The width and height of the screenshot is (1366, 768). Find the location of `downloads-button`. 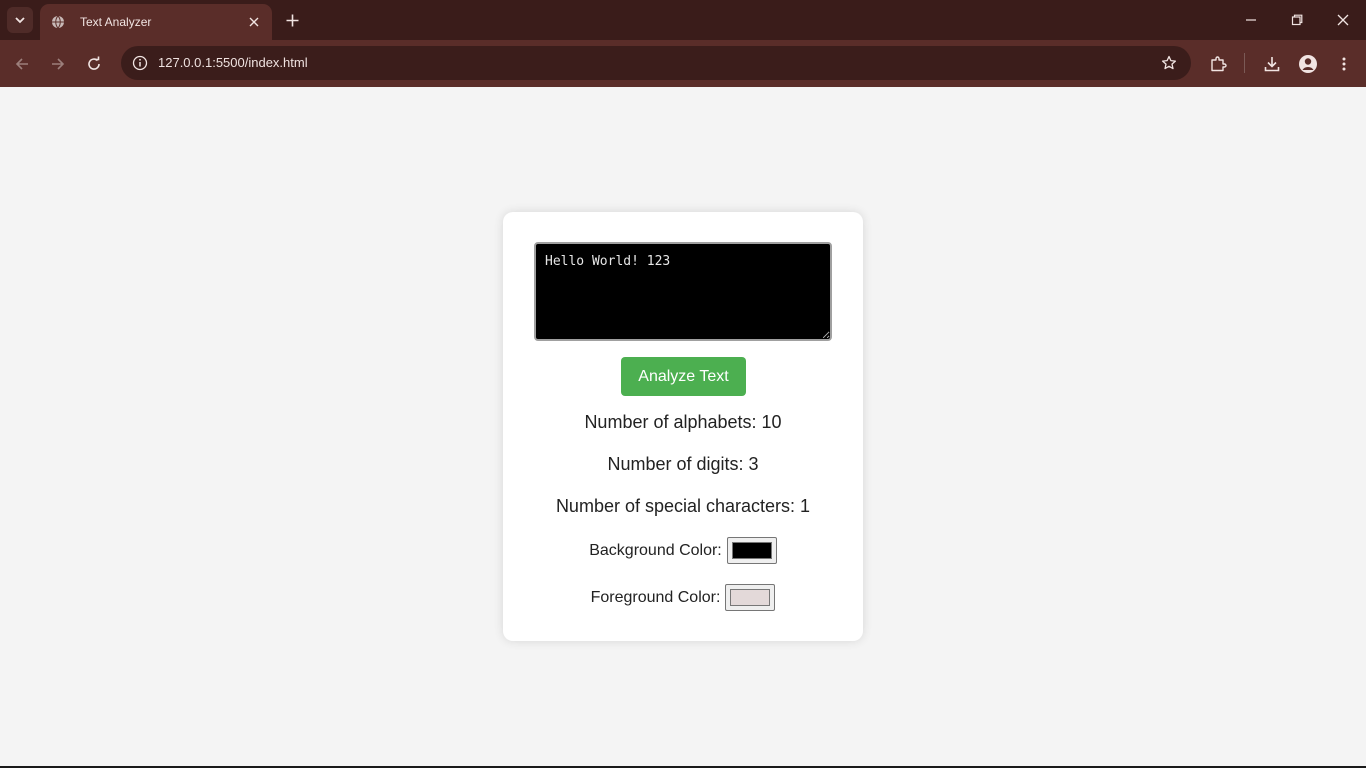

downloads-button is located at coordinates (1272, 64).